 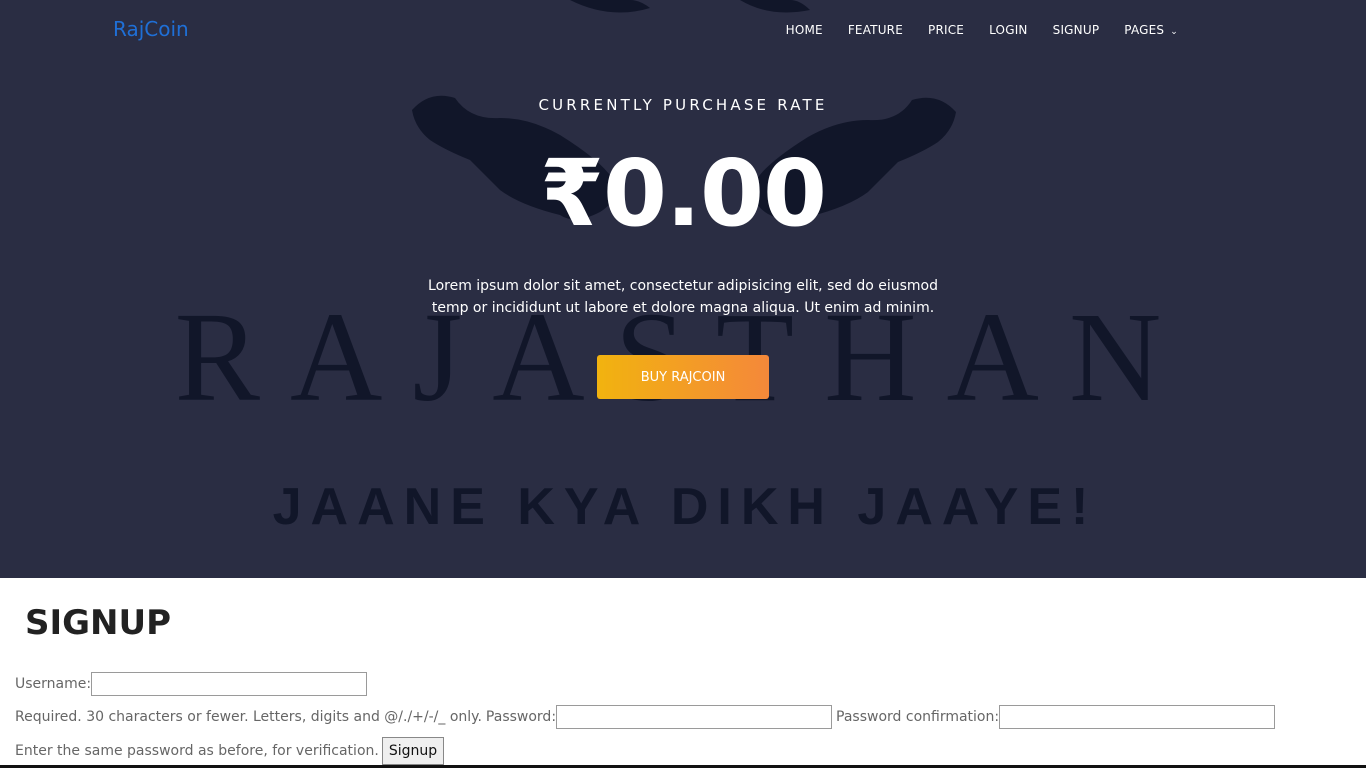 I want to click on username-row: Username:, so click(x=191, y=684).